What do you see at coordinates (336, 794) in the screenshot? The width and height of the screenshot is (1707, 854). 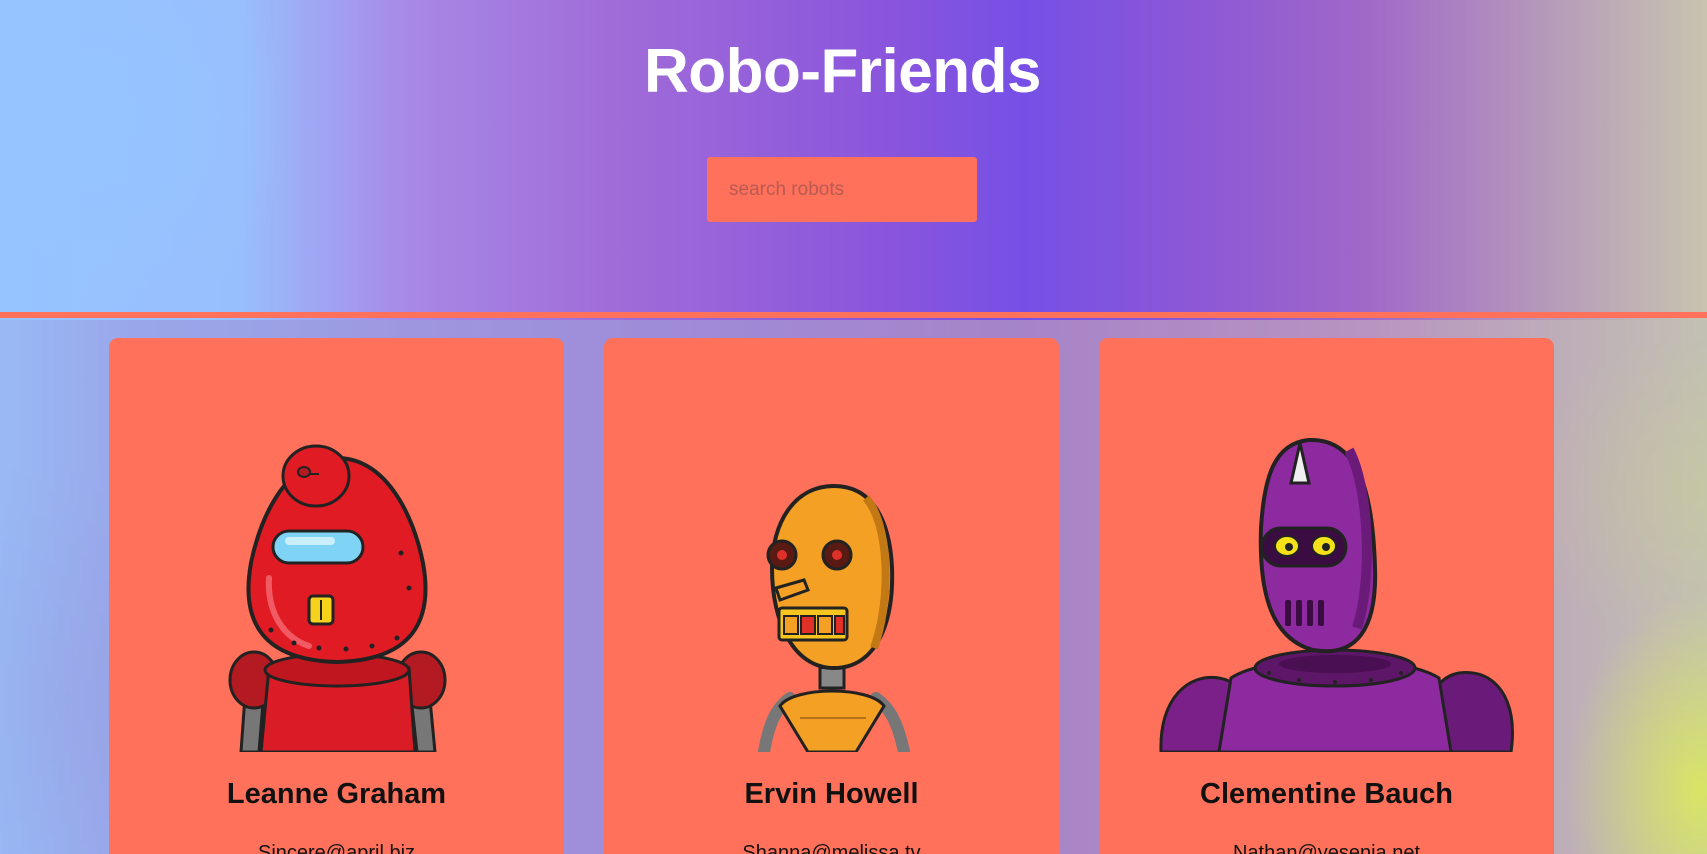 I see `robot-name: Leanne Graham` at bounding box center [336, 794].